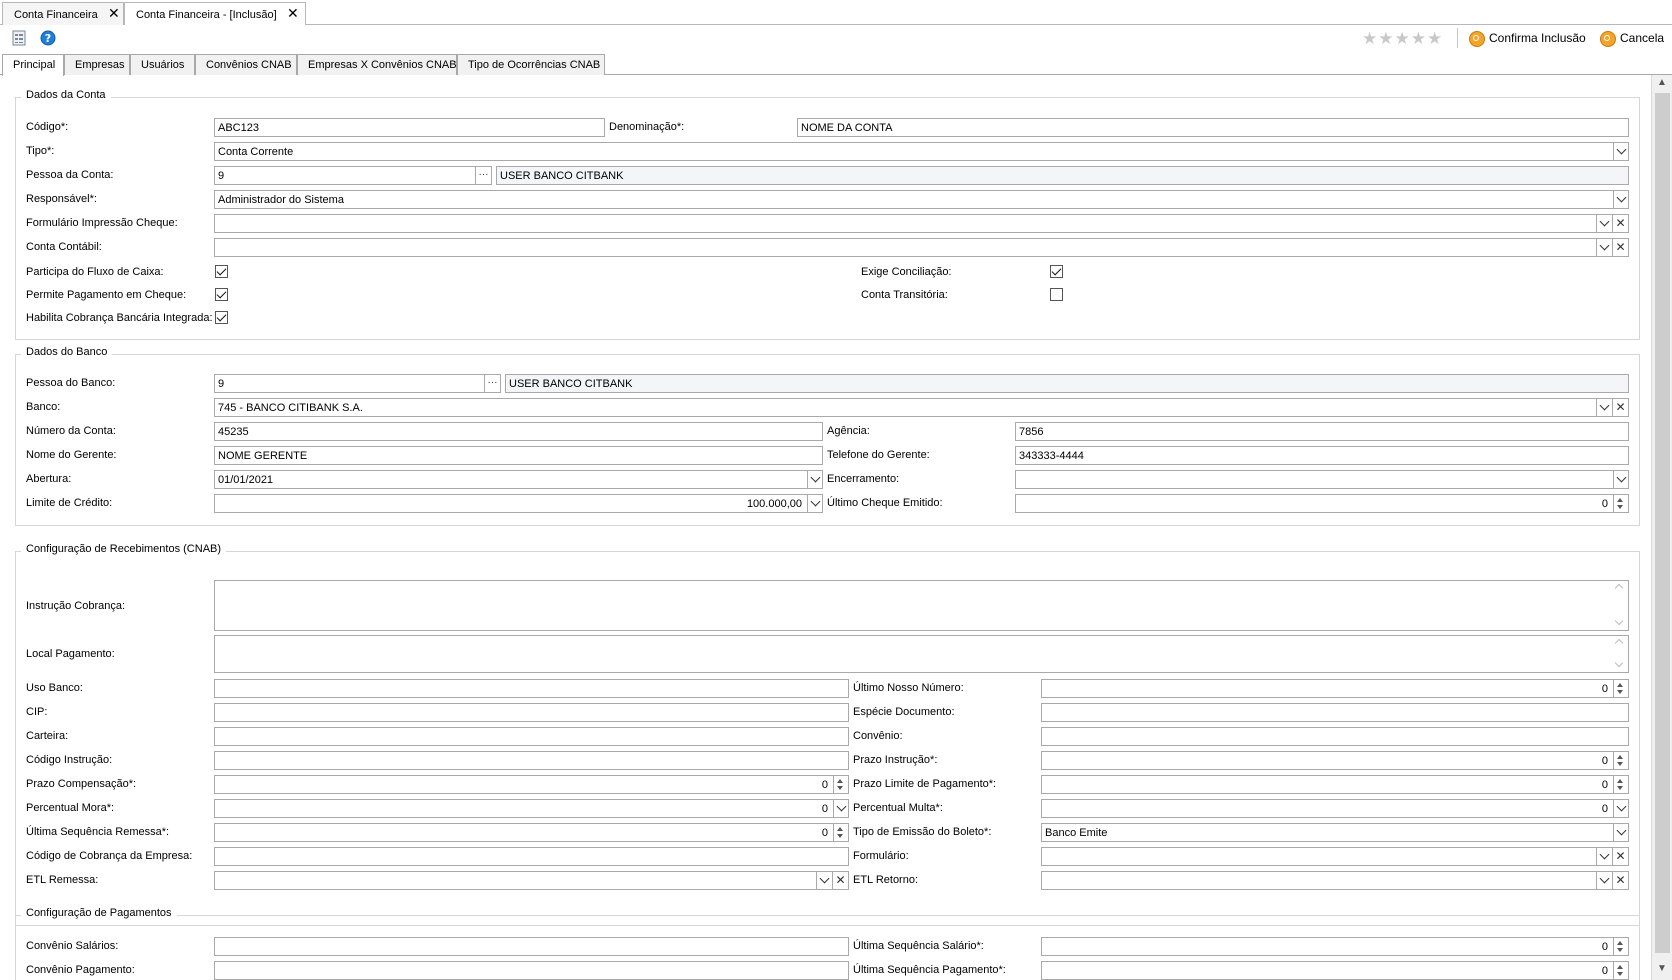 This screenshot has height=980, width=1672. I want to click on tab-empresas: Empresas, so click(97, 64).